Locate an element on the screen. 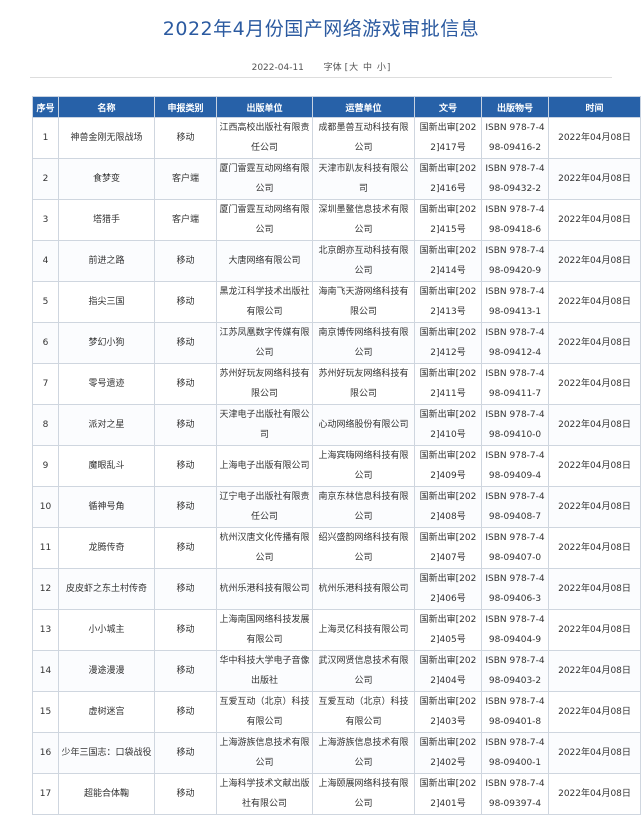 The image size is (642, 825). cell-isbn: ISBN 978-7-498-09400-1 is located at coordinates (515, 753).